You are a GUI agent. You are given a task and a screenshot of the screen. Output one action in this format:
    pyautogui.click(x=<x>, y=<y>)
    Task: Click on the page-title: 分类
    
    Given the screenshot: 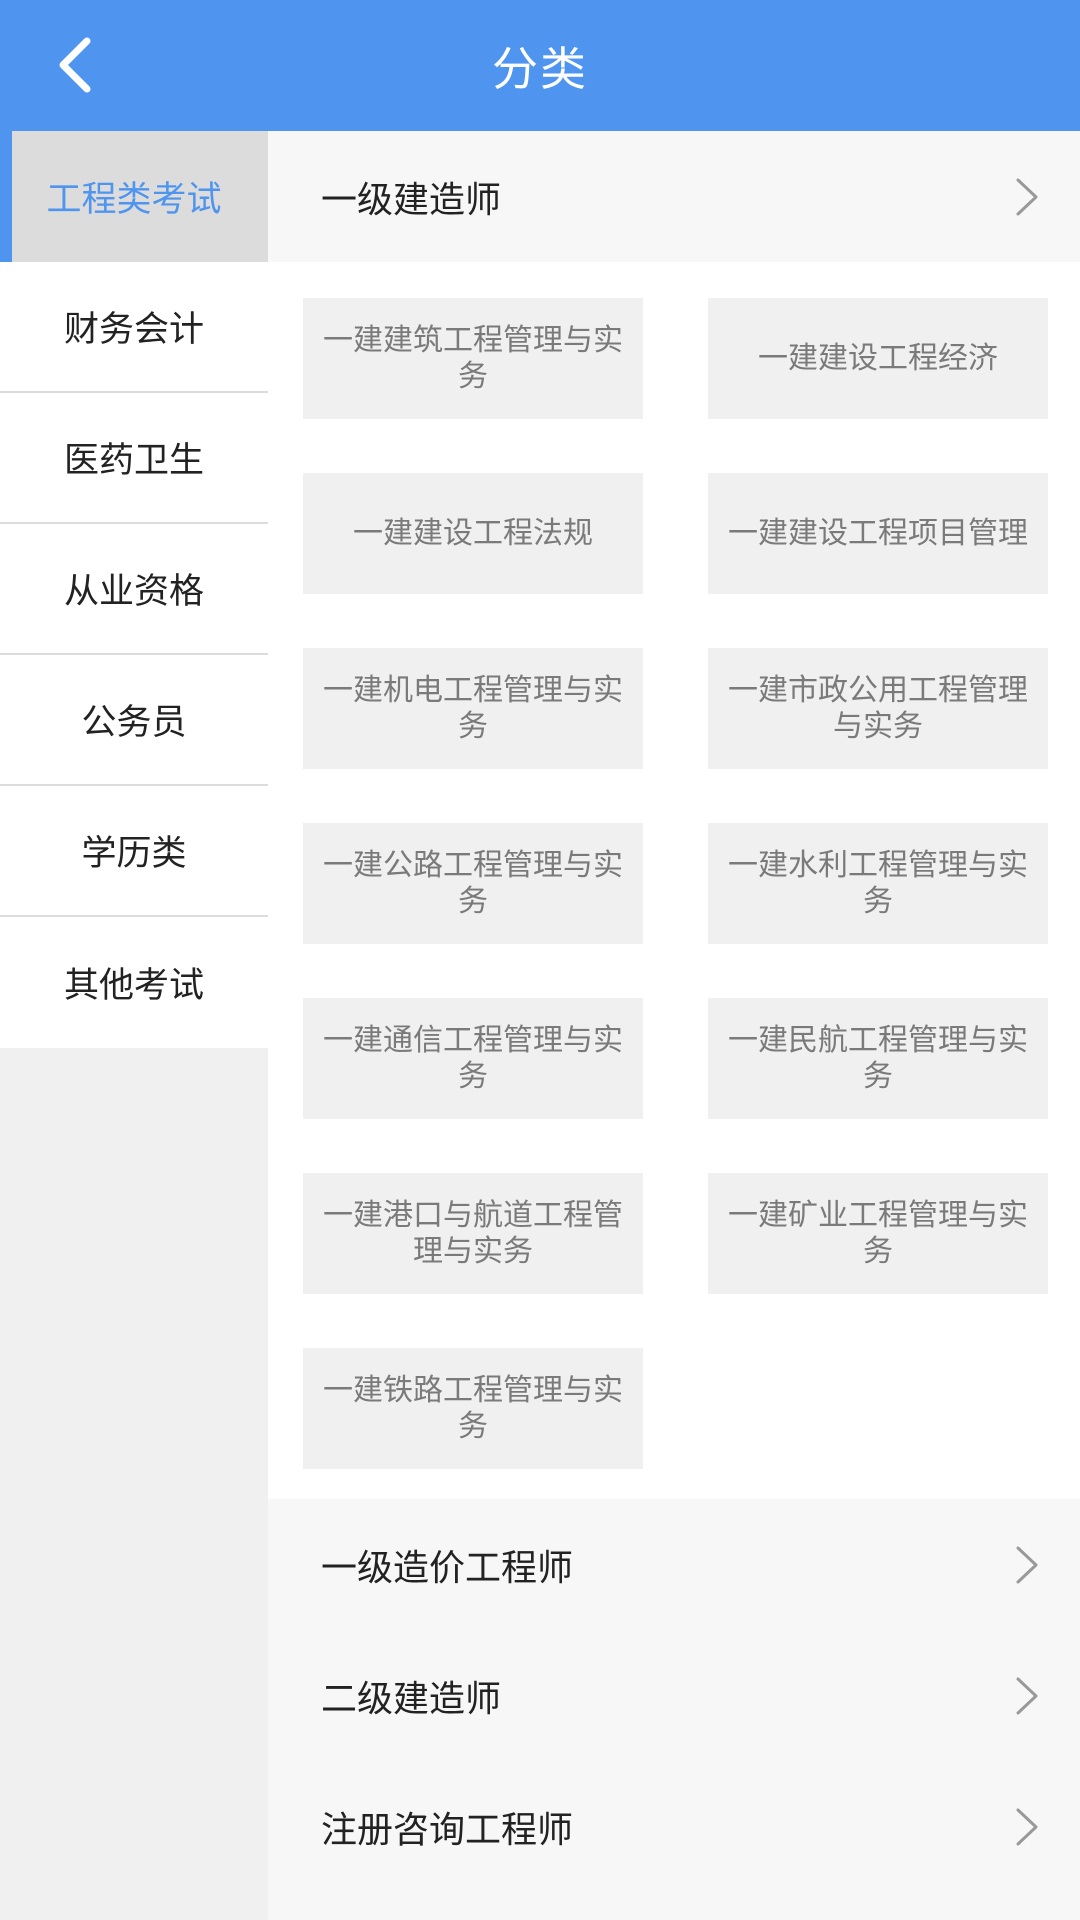 What is the action you would take?
    pyautogui.click(x=540, y=68)
    